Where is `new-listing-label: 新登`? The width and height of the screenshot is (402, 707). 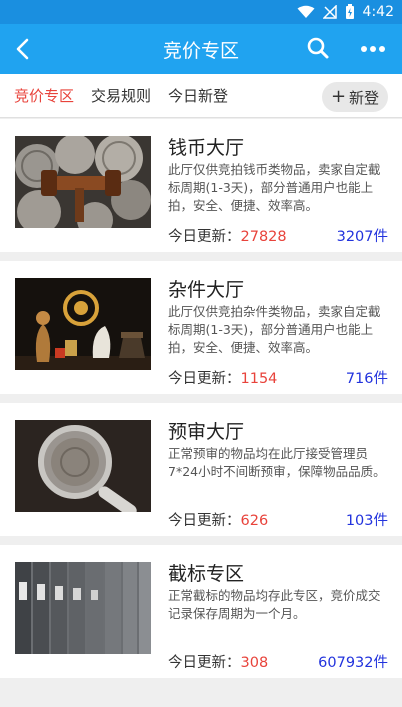 new-listing-label: 新登 is located at coordinates (364, 97).